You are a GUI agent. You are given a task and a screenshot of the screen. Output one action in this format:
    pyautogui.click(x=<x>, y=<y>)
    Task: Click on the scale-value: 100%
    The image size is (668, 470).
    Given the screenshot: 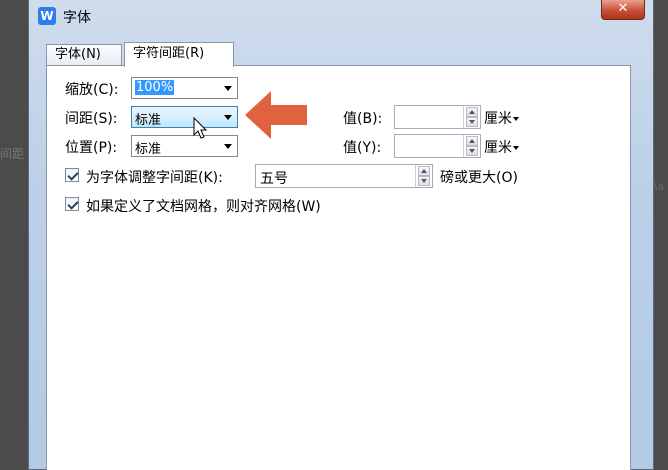 What is the action you would take?
    pyautogui.click(x=155, y=87)
    